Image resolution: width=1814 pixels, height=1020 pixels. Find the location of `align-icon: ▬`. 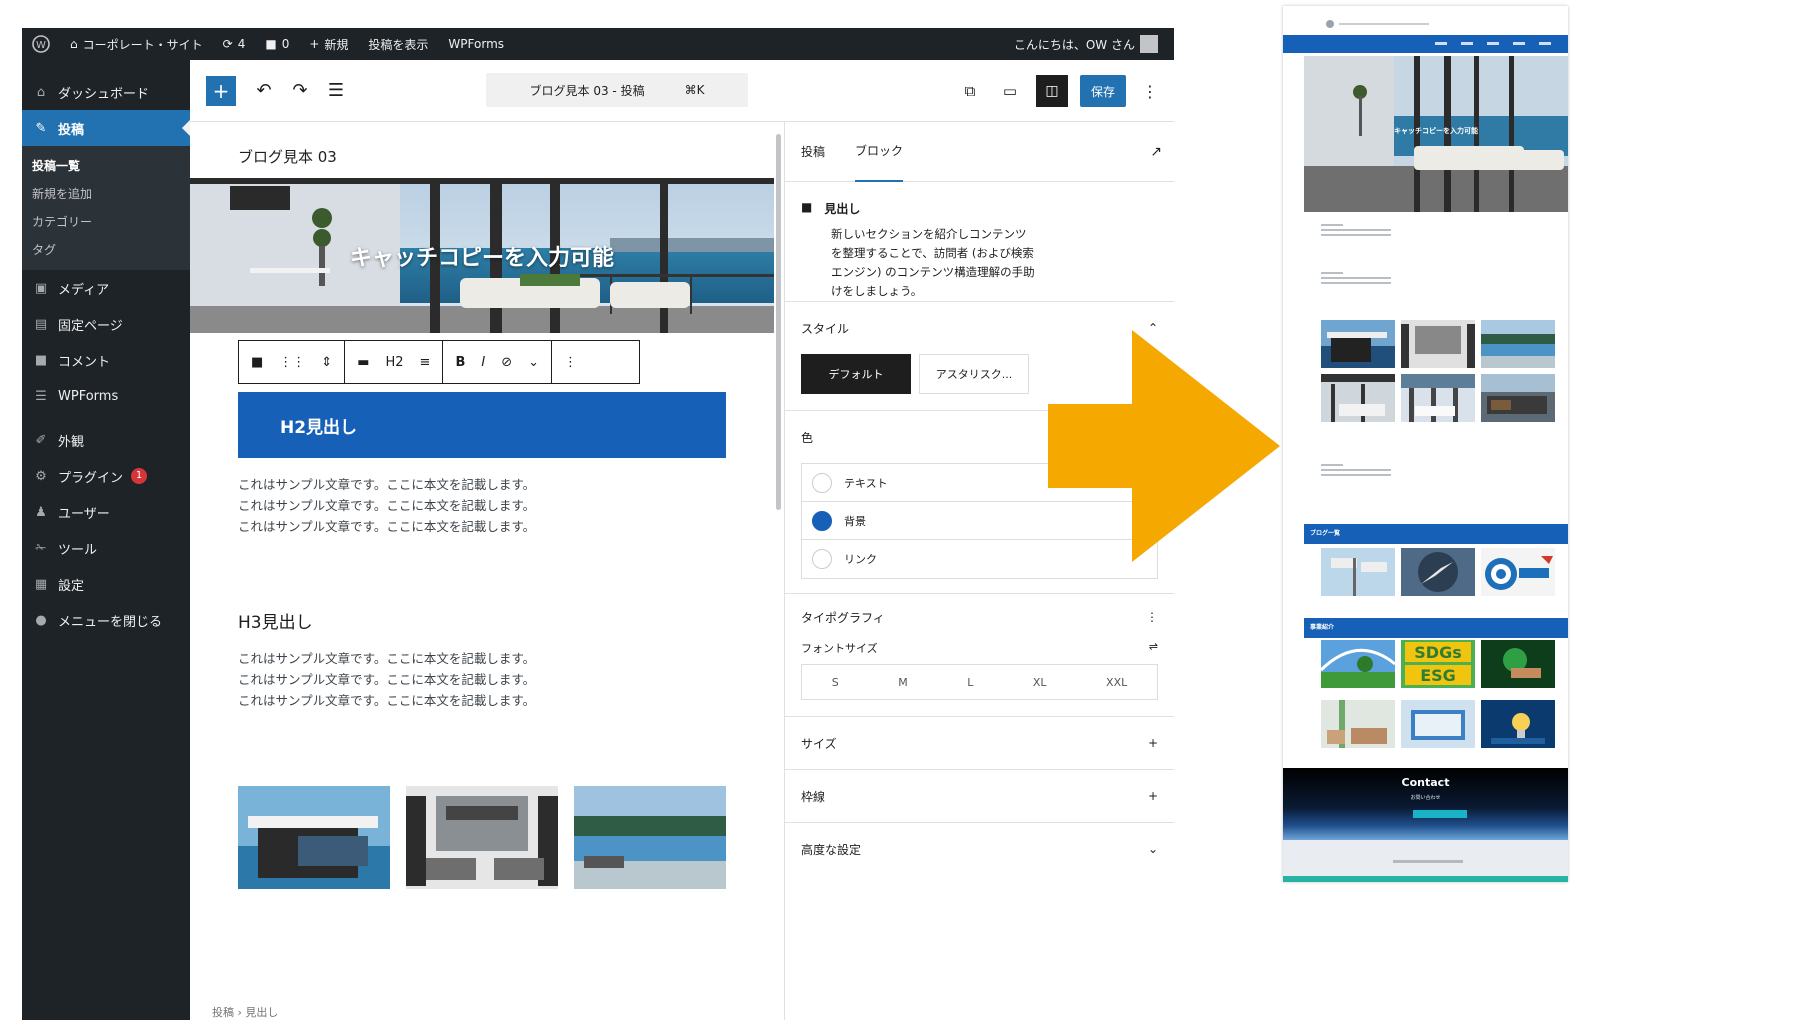

align-icon: ▬ is located at coordinates (363, 362).